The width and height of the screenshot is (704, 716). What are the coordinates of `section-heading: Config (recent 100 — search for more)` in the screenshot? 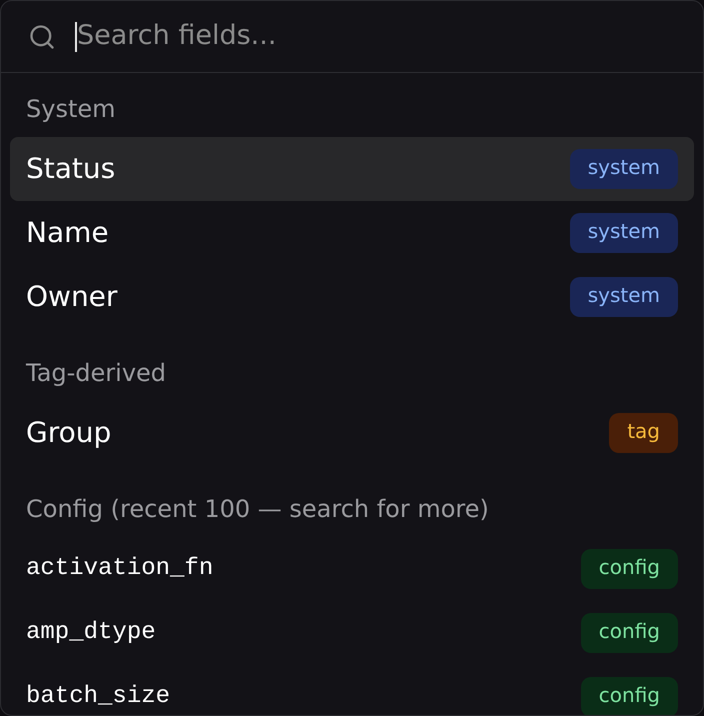 It's located at (257, 509).